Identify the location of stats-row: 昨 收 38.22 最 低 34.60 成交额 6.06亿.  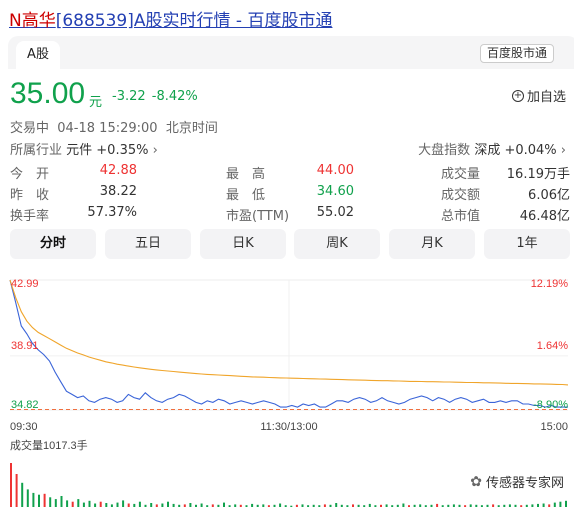
(290, 194).